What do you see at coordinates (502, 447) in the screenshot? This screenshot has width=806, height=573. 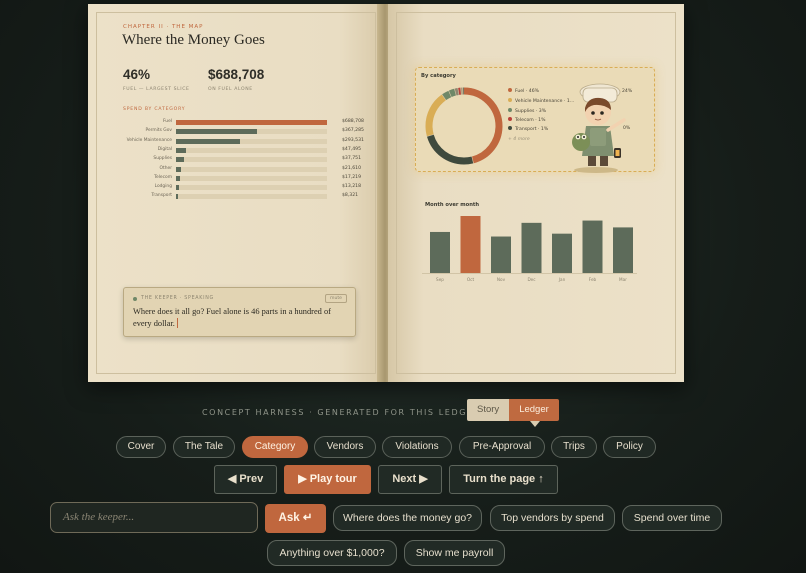 I see `tab-pre-approval: Pre-Approval` at bounding box center [502, 447].